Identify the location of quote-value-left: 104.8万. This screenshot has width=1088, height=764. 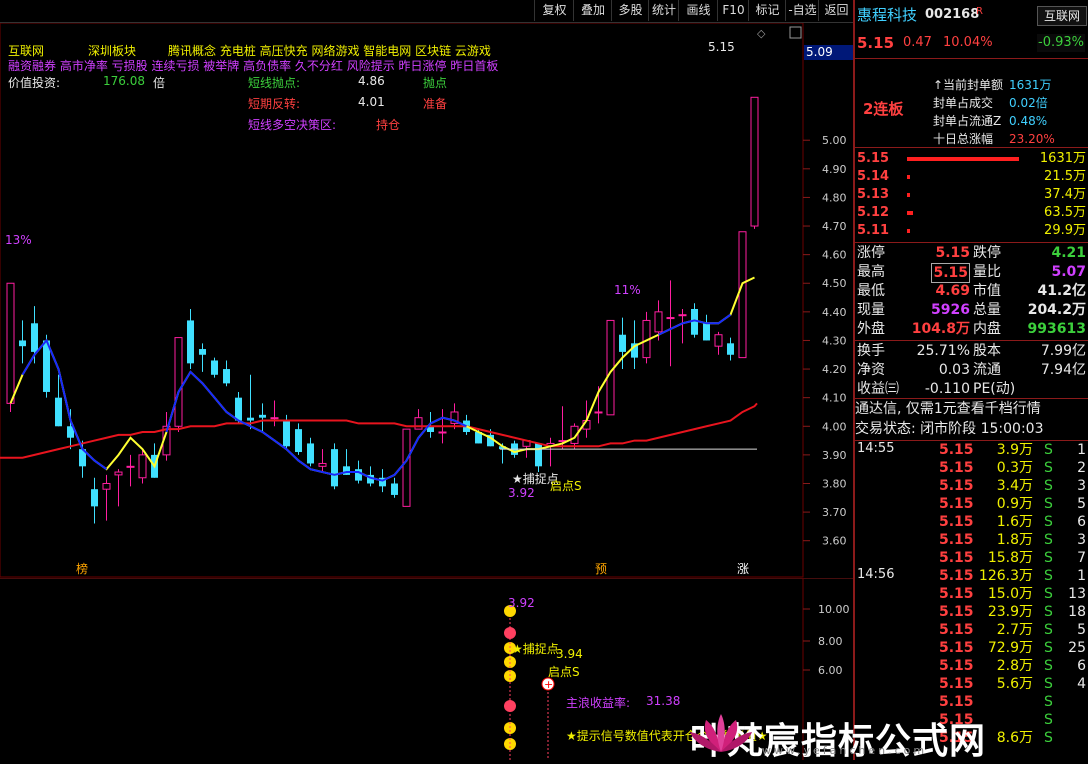
(940, 329).